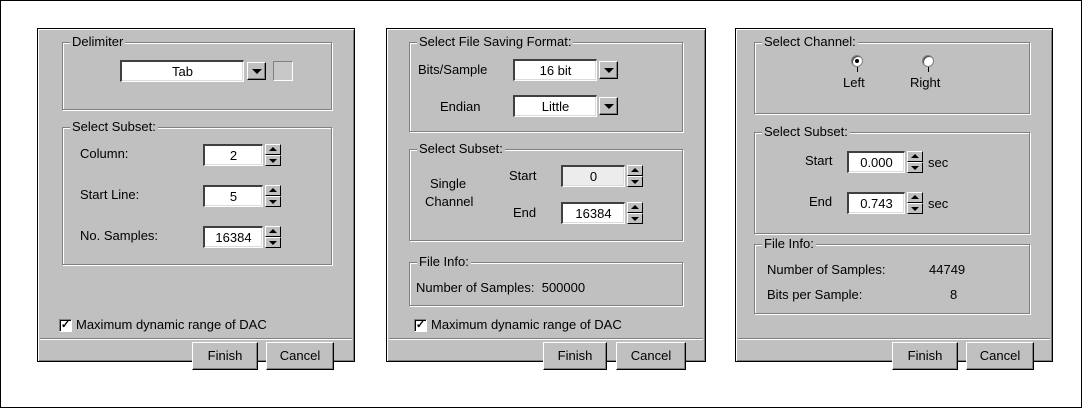 Image resolution: width=1082 pixels, height=408 pixels. I want to click on bits-label: Bits/Sample, so click(453, 69).